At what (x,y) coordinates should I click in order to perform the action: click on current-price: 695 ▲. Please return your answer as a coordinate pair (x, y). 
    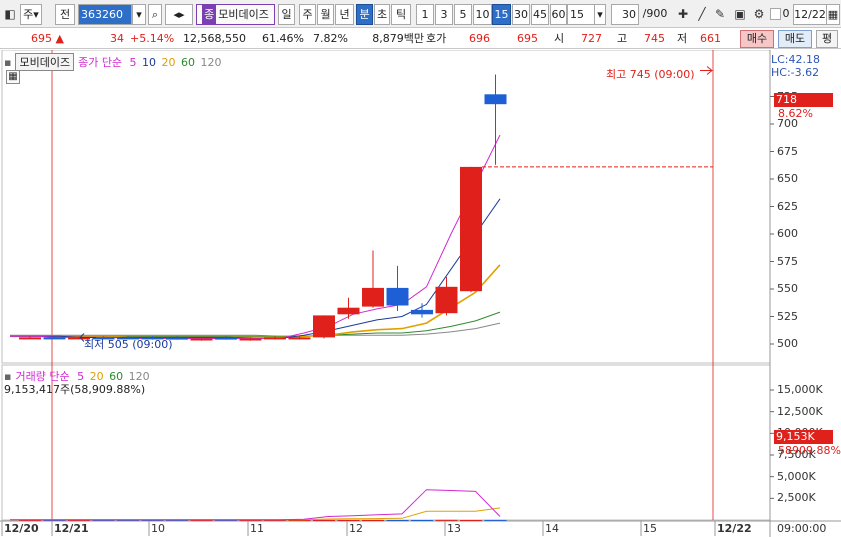
    Looking at the image, I should click on (42, 39).